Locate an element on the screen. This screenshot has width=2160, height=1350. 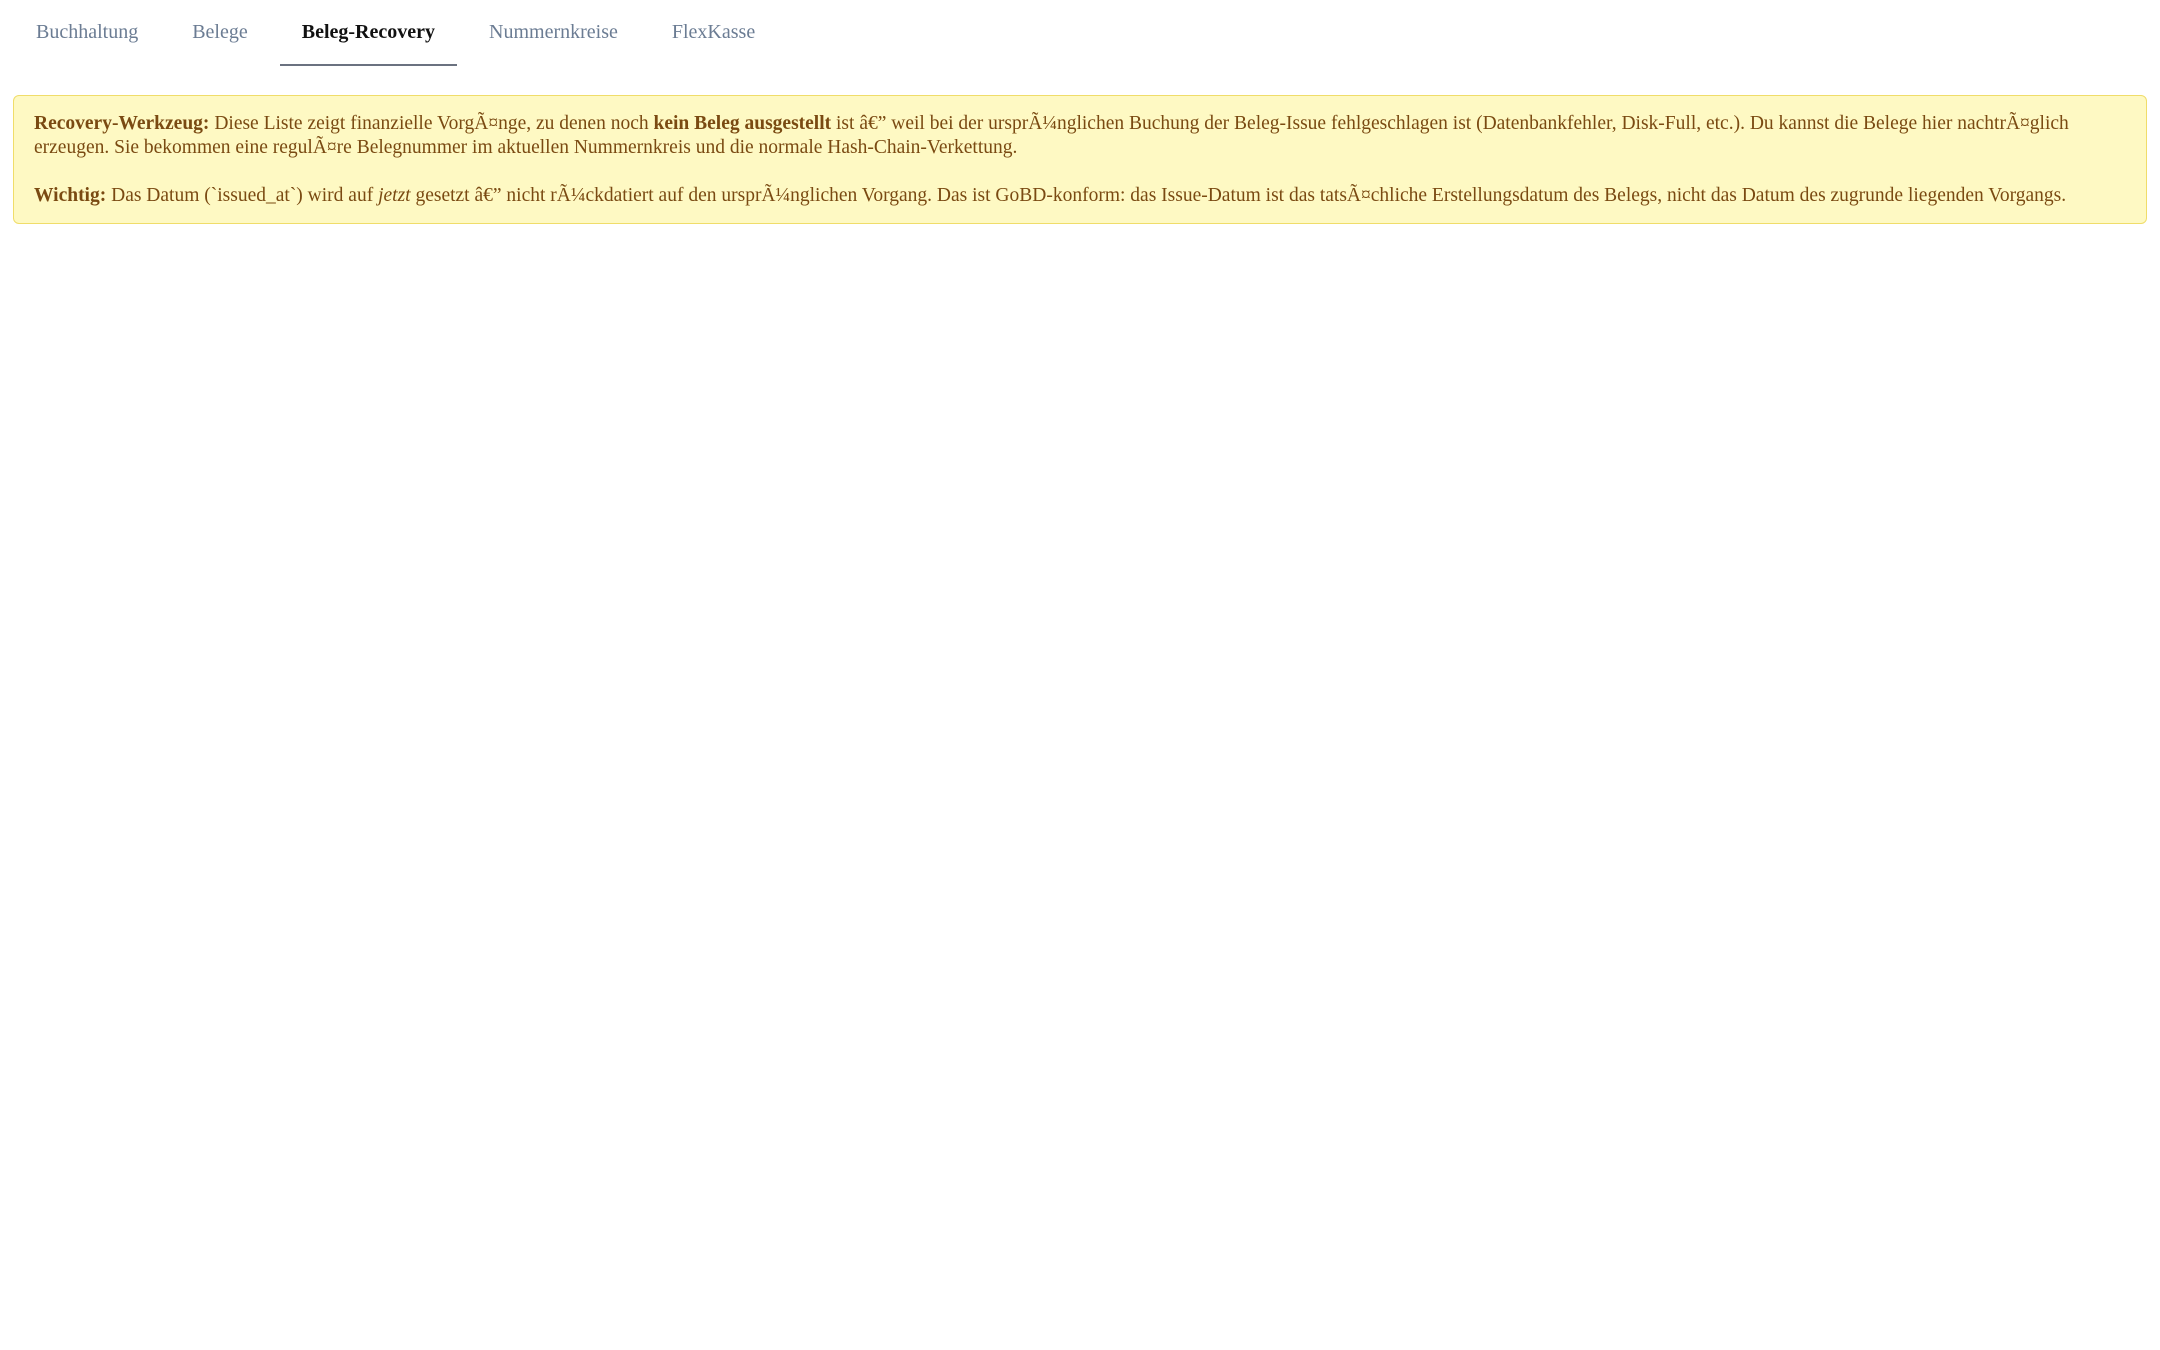
tab-flexkasse: FlexKasse is located at coordinates (713, 33).